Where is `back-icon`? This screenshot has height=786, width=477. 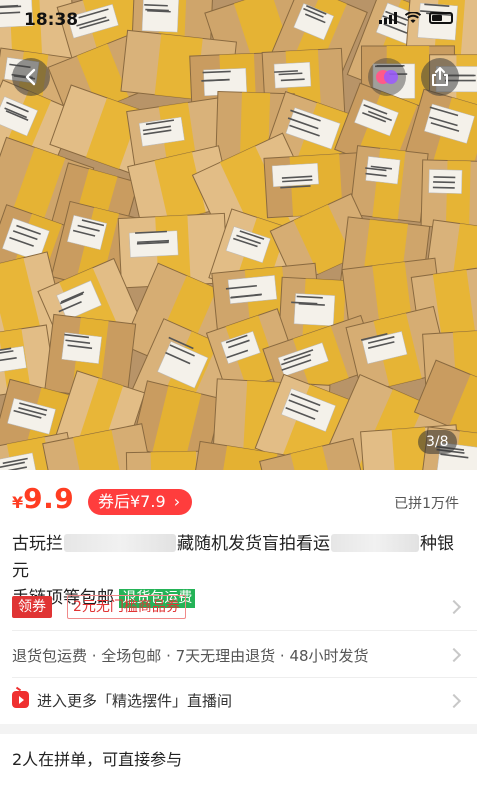 back-icon is located at coordinates (30, 77).